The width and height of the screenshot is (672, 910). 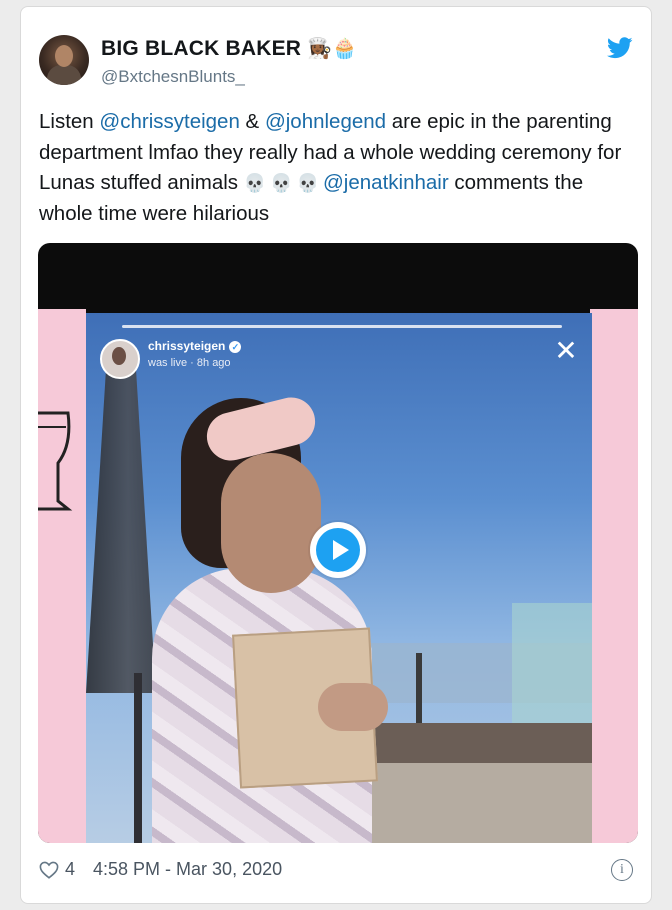 I want to click on play-button, so click(x=338, y=550).